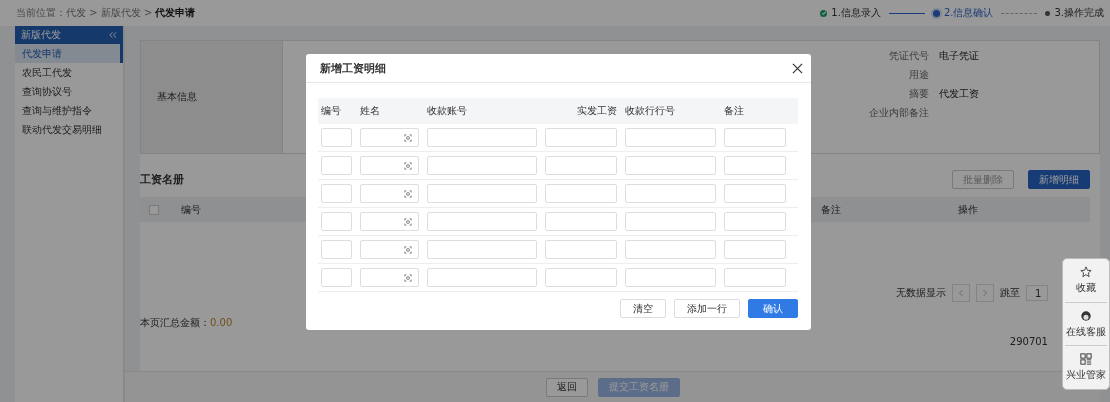  Describe the element at coordinates (84, 13) in the screenshot. I see `breadcrumb-trail: 当前位置：代发 > 新版代发 >` at that location.